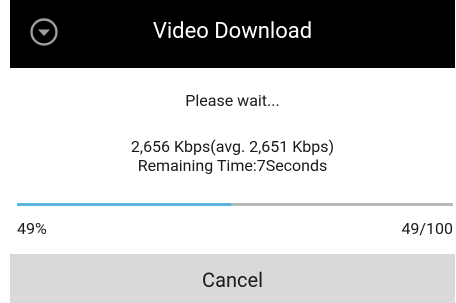  I want to click on download-speed: 2,656 Kbps(avg. 2,651 Kbps), so click(232, 146).